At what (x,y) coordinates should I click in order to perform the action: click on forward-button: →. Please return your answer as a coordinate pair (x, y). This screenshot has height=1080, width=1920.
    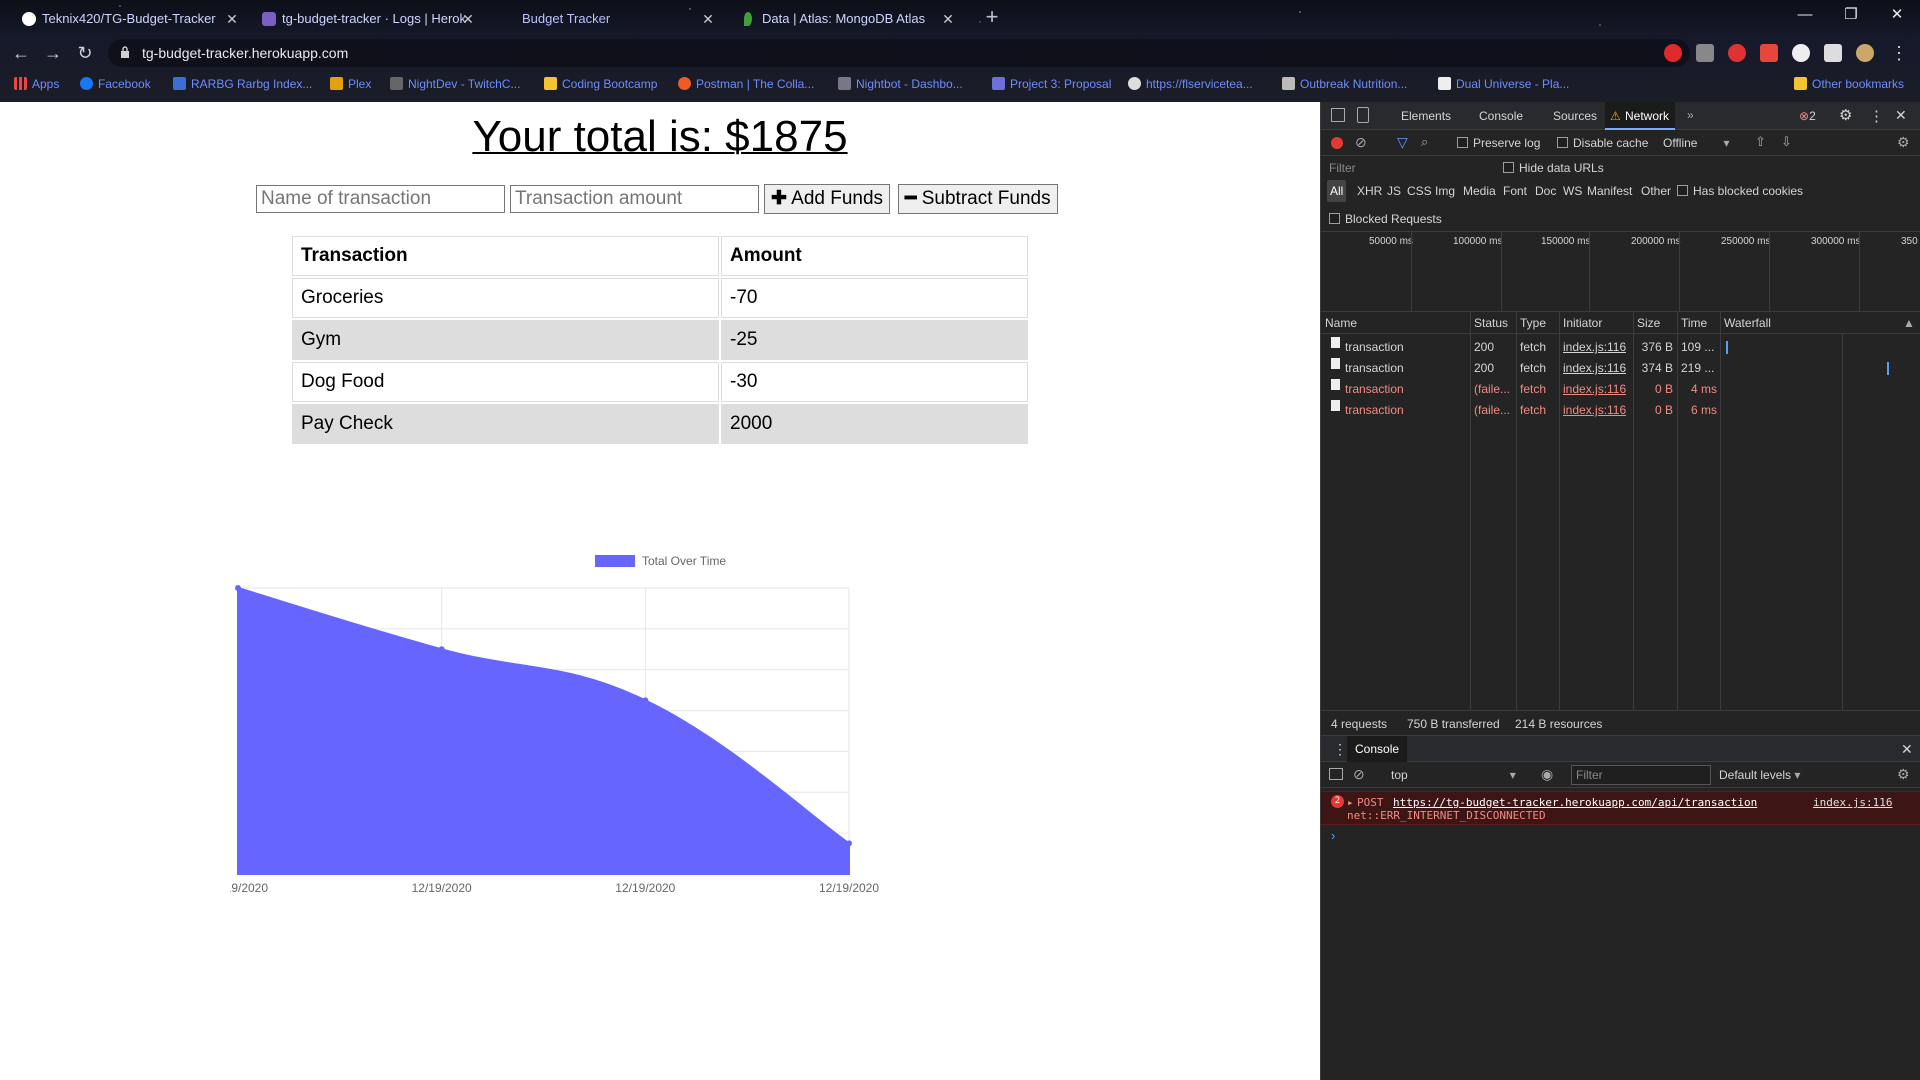
    Looking at the image, I should click on (53, 53).